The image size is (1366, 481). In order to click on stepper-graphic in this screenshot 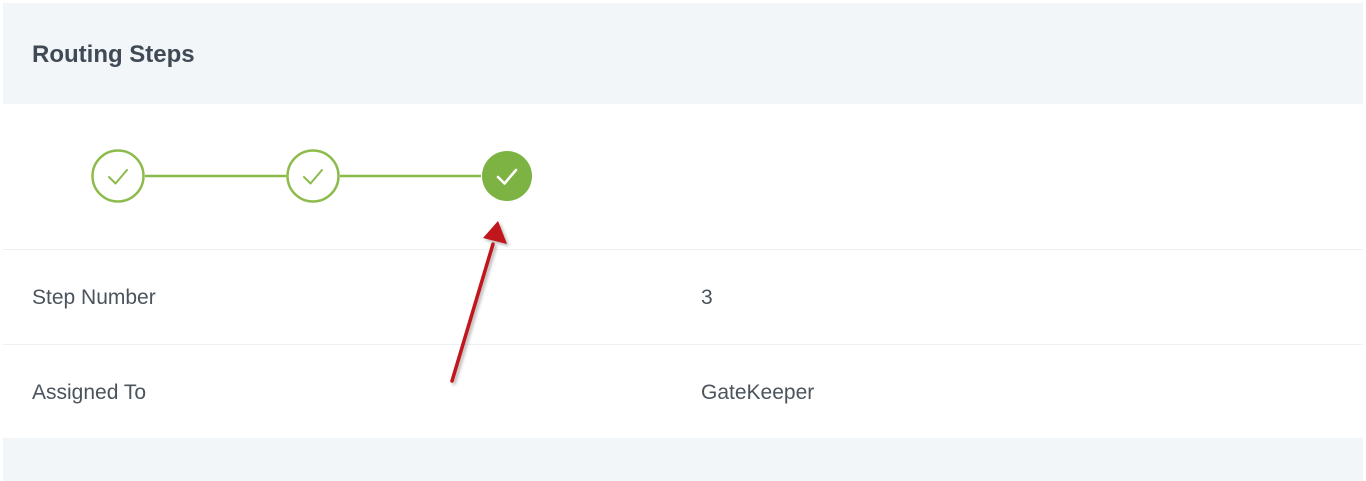, I will do `click(311, 176)`.